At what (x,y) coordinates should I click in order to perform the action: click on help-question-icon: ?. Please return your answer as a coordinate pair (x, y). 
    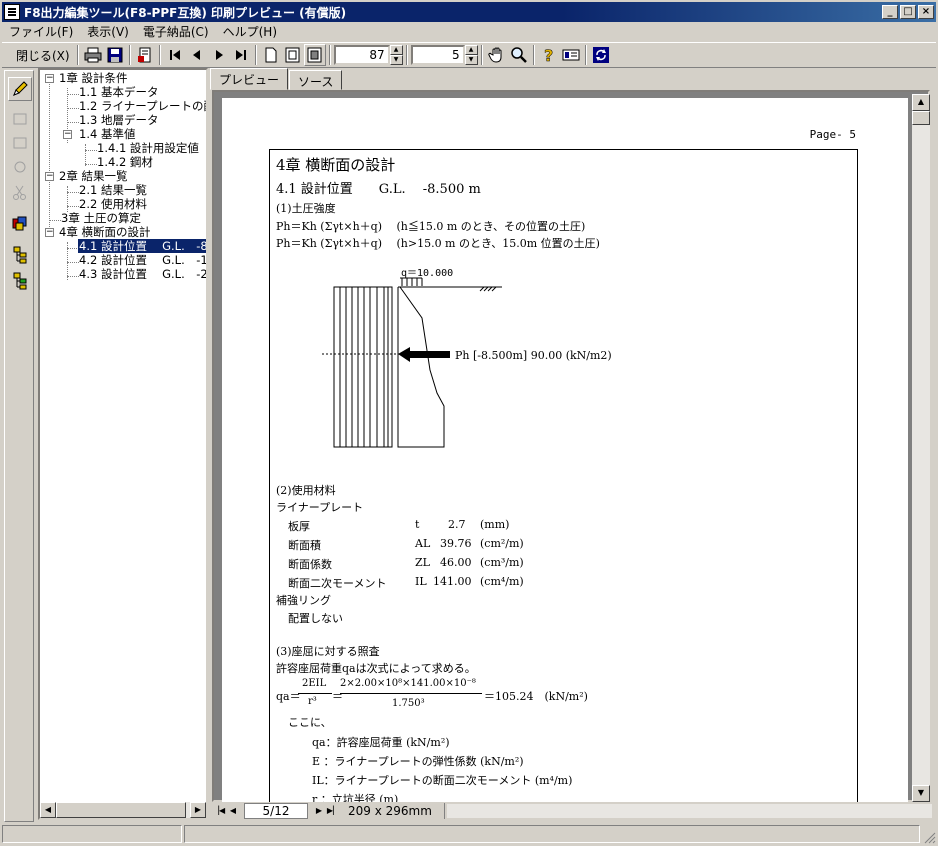
    Looking at the image, I should click on (548, 55).